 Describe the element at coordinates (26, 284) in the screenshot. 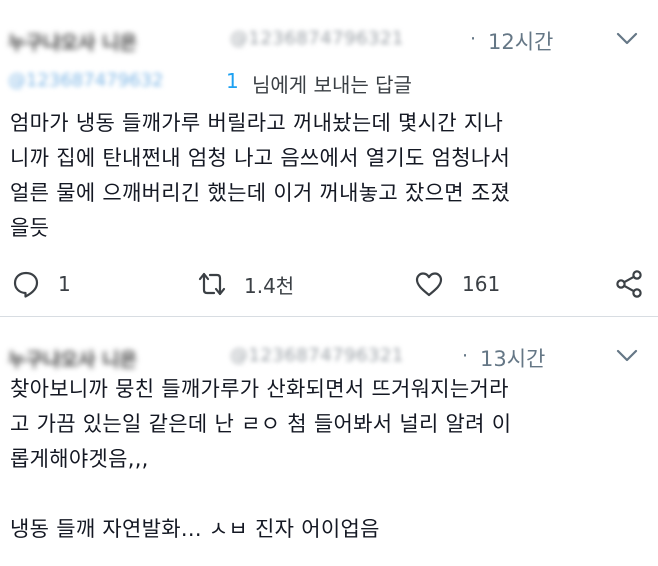

I see `reply-icon` at that location.